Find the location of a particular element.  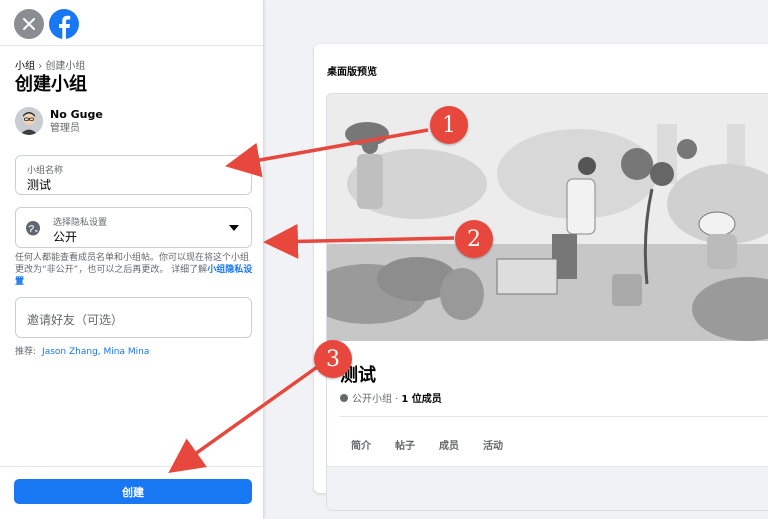

sidebar-topbar is located at coordinates (131, 23).